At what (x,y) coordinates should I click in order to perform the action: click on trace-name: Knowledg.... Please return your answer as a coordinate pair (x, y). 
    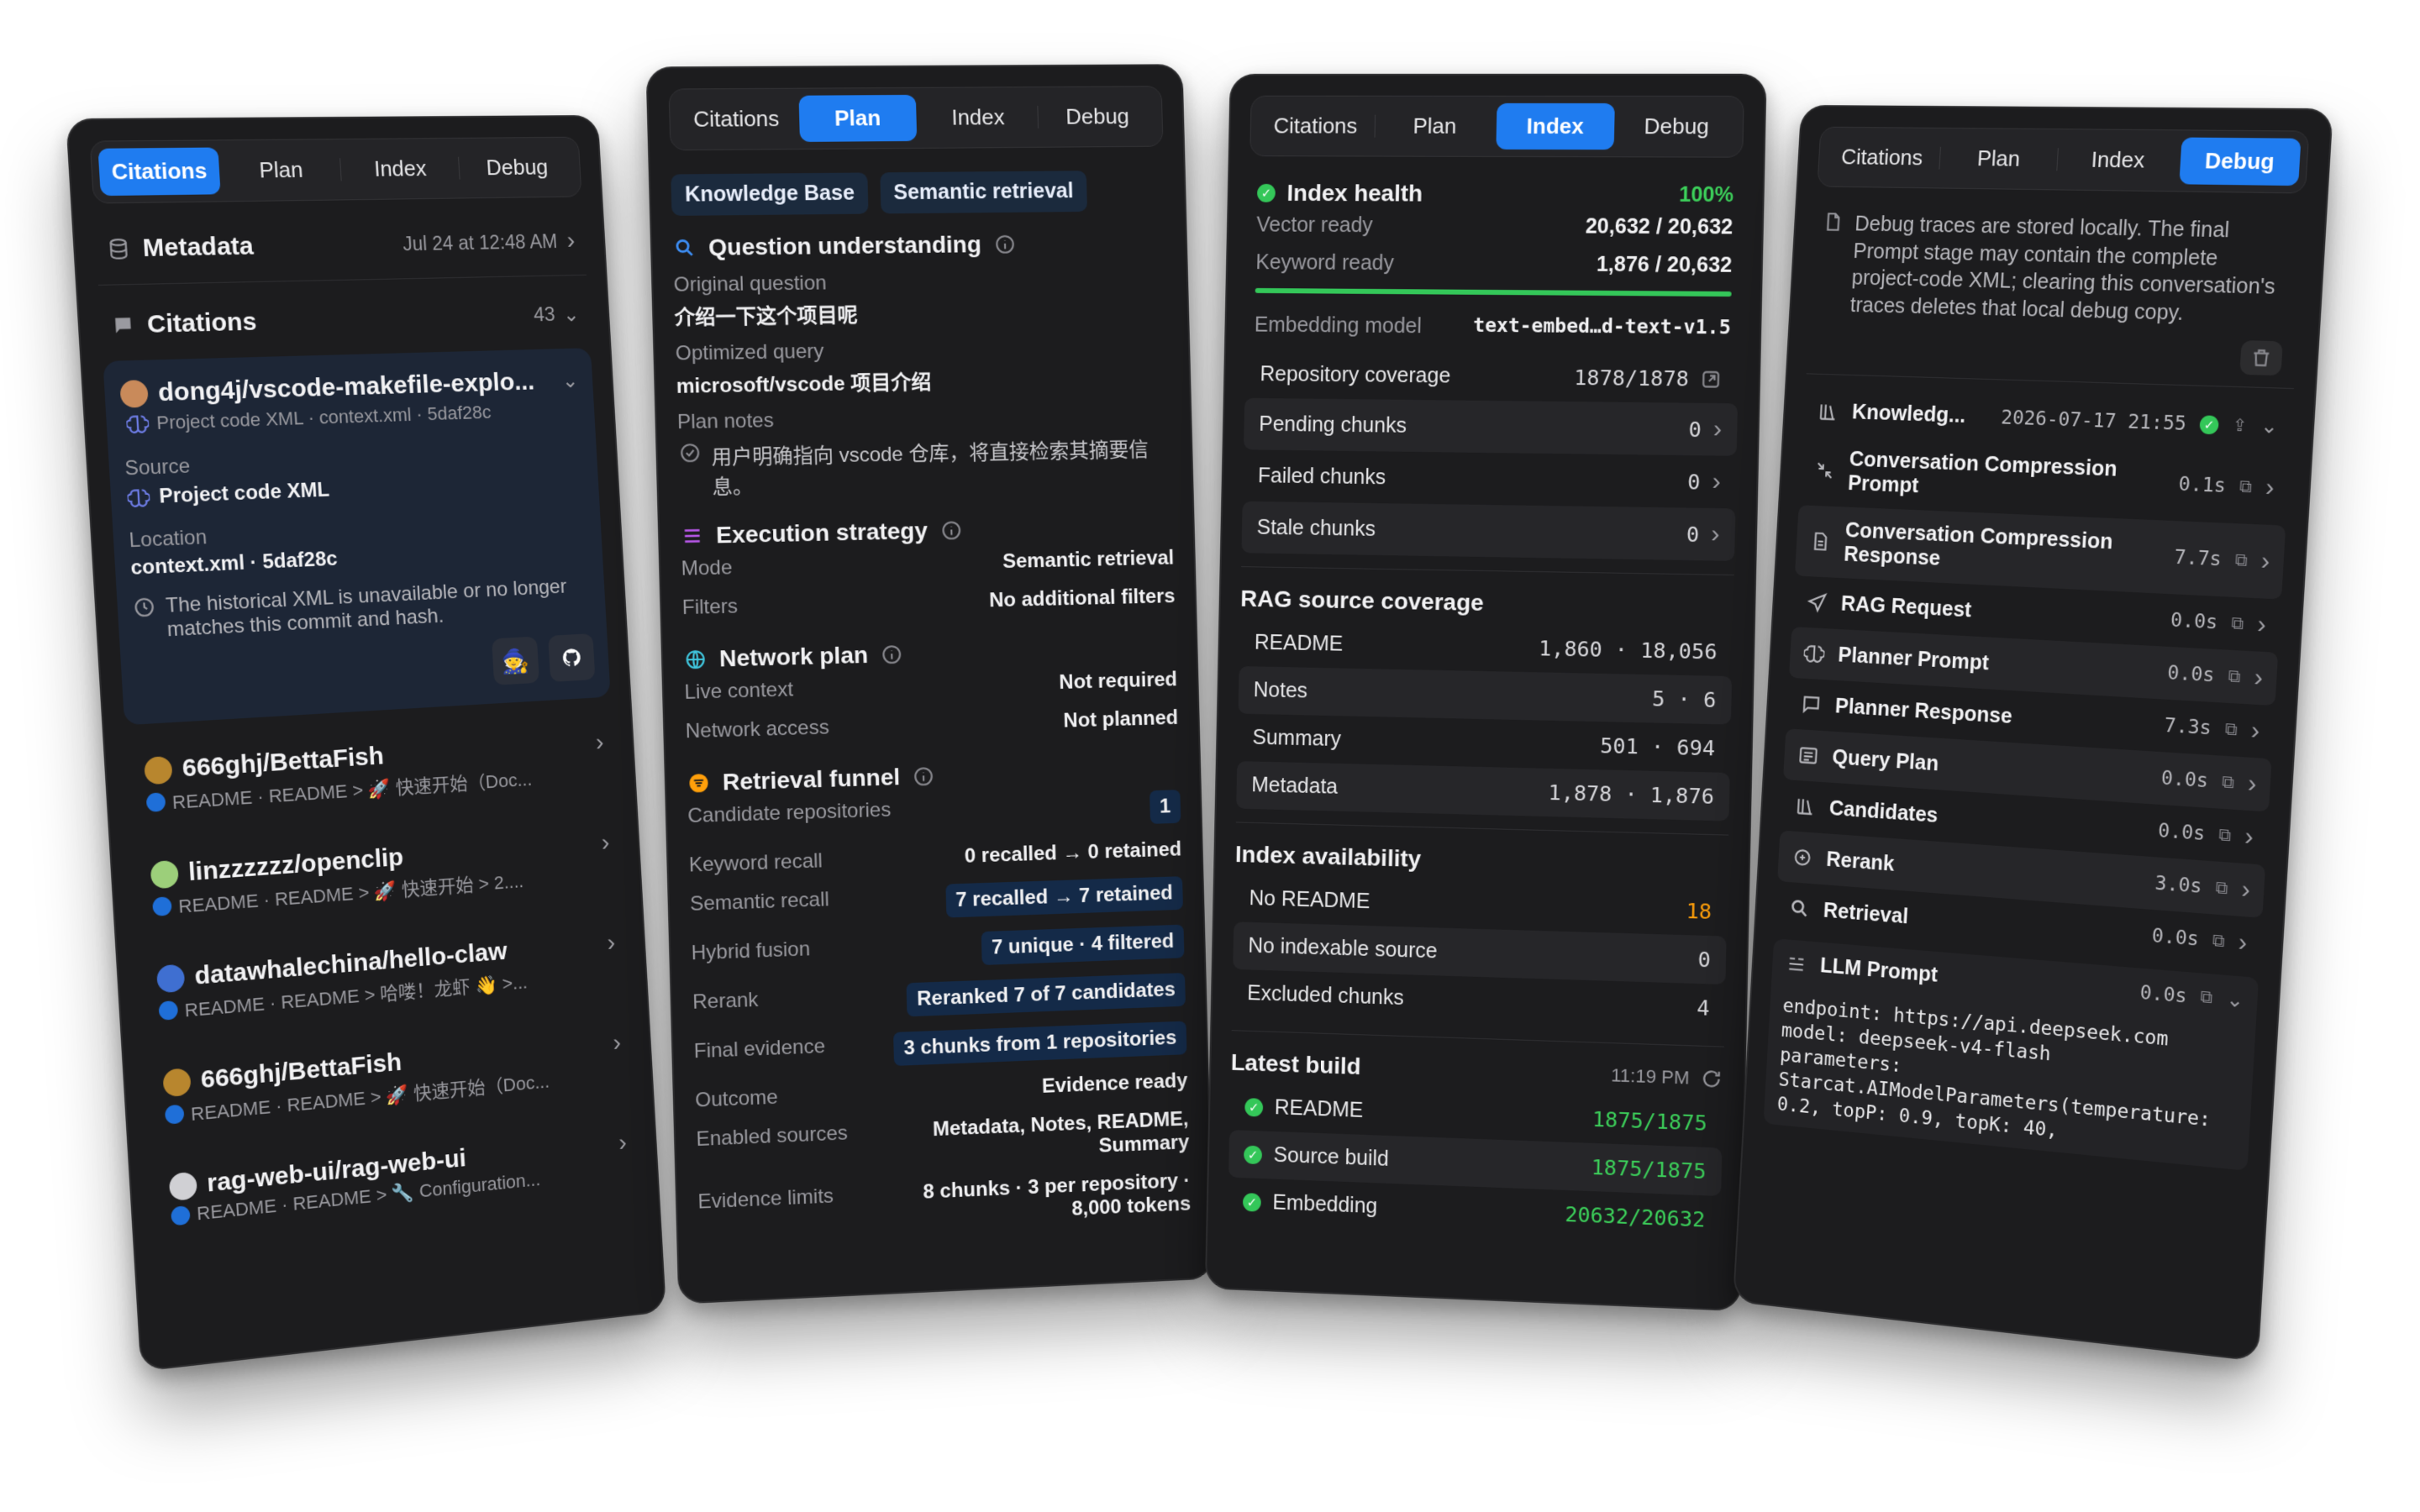
    Looking at the image, I should click on (1909, 414).